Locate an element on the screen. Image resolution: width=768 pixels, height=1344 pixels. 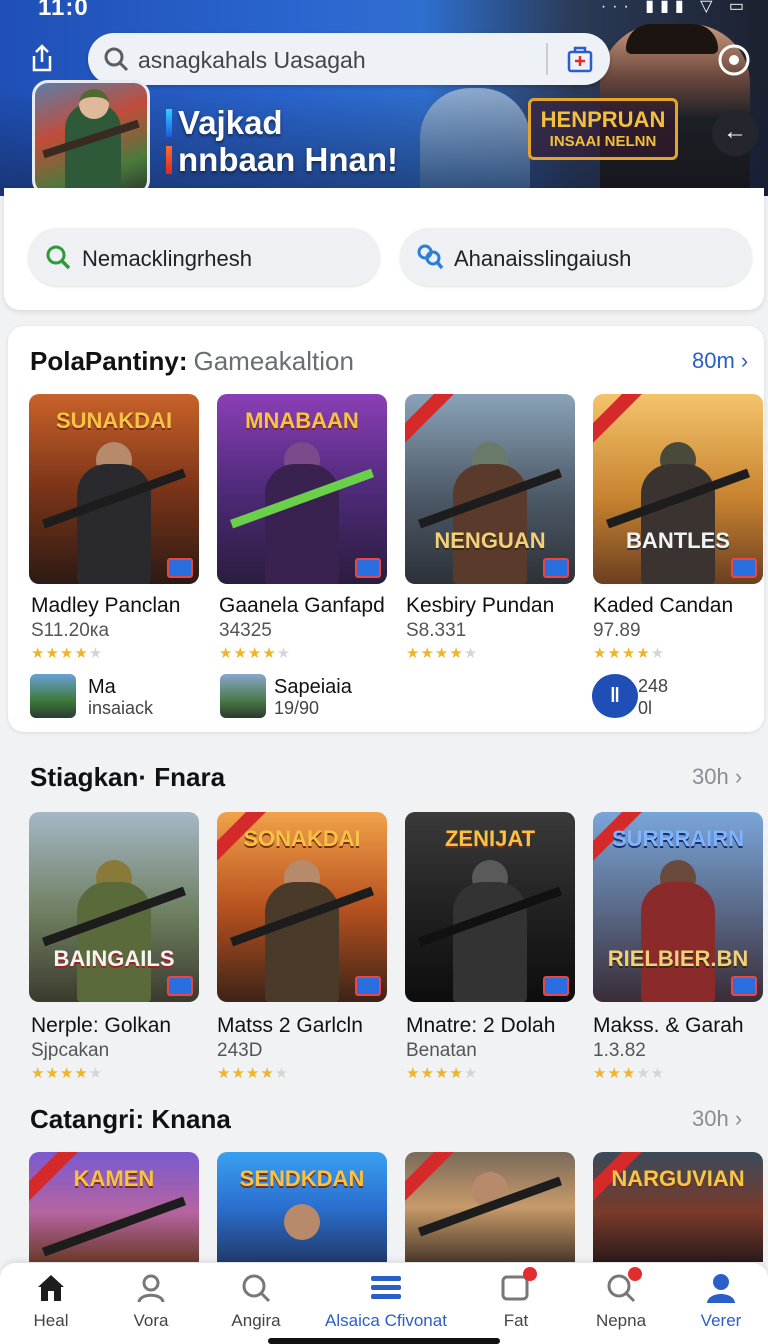
section-3-more-link: 30h › is located at coordinates (717, 1119).